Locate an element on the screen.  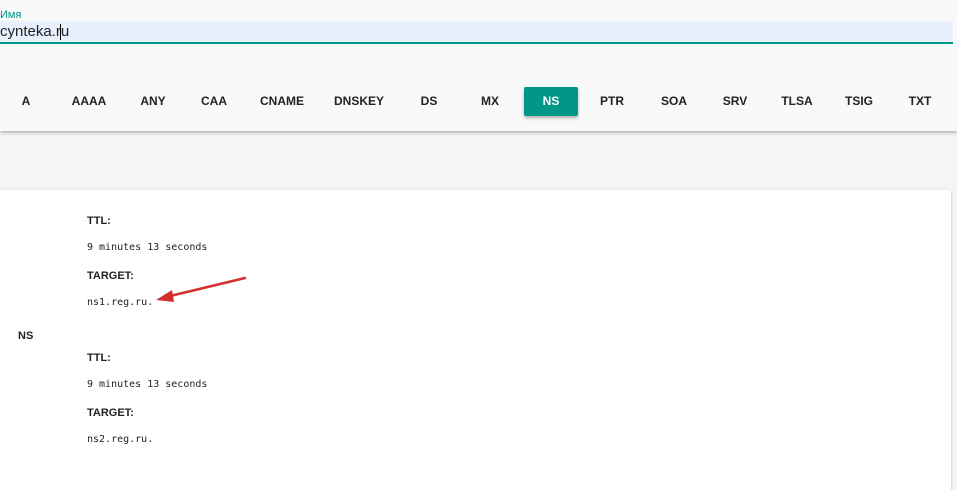
text-caret is located at coordinates (60, 32).